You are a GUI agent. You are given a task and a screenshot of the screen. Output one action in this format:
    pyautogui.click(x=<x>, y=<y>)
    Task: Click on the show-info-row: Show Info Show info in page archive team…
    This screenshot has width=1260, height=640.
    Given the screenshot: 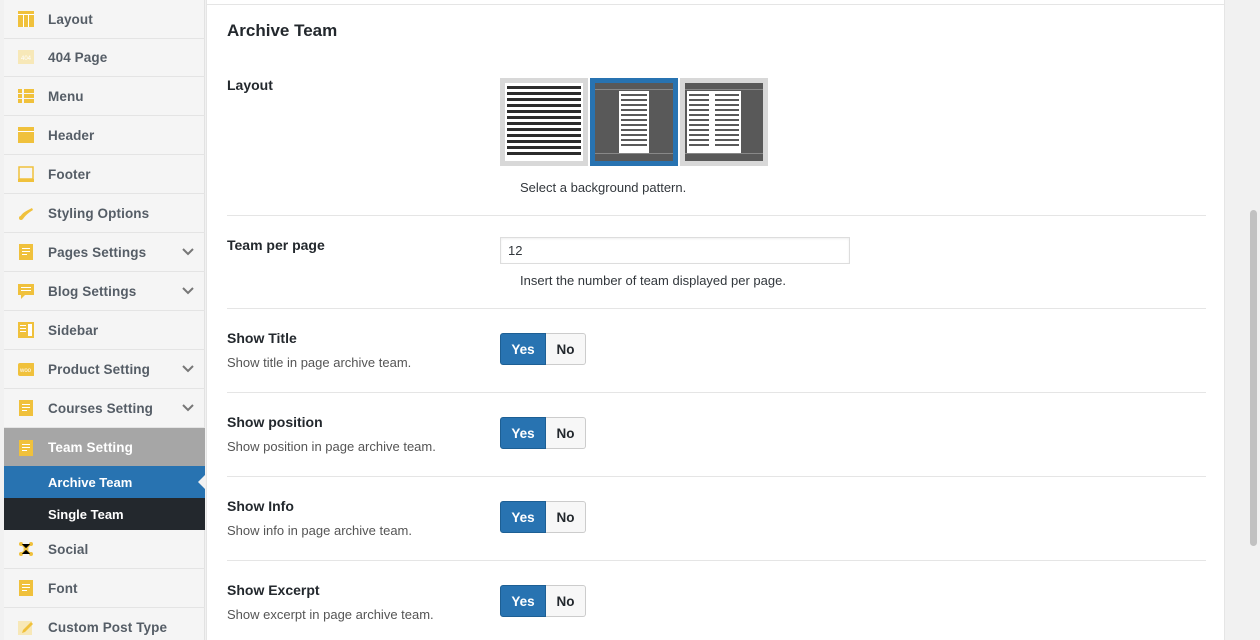 What is the action you would take?
    pyautogui.click(x=716, y=519)
    